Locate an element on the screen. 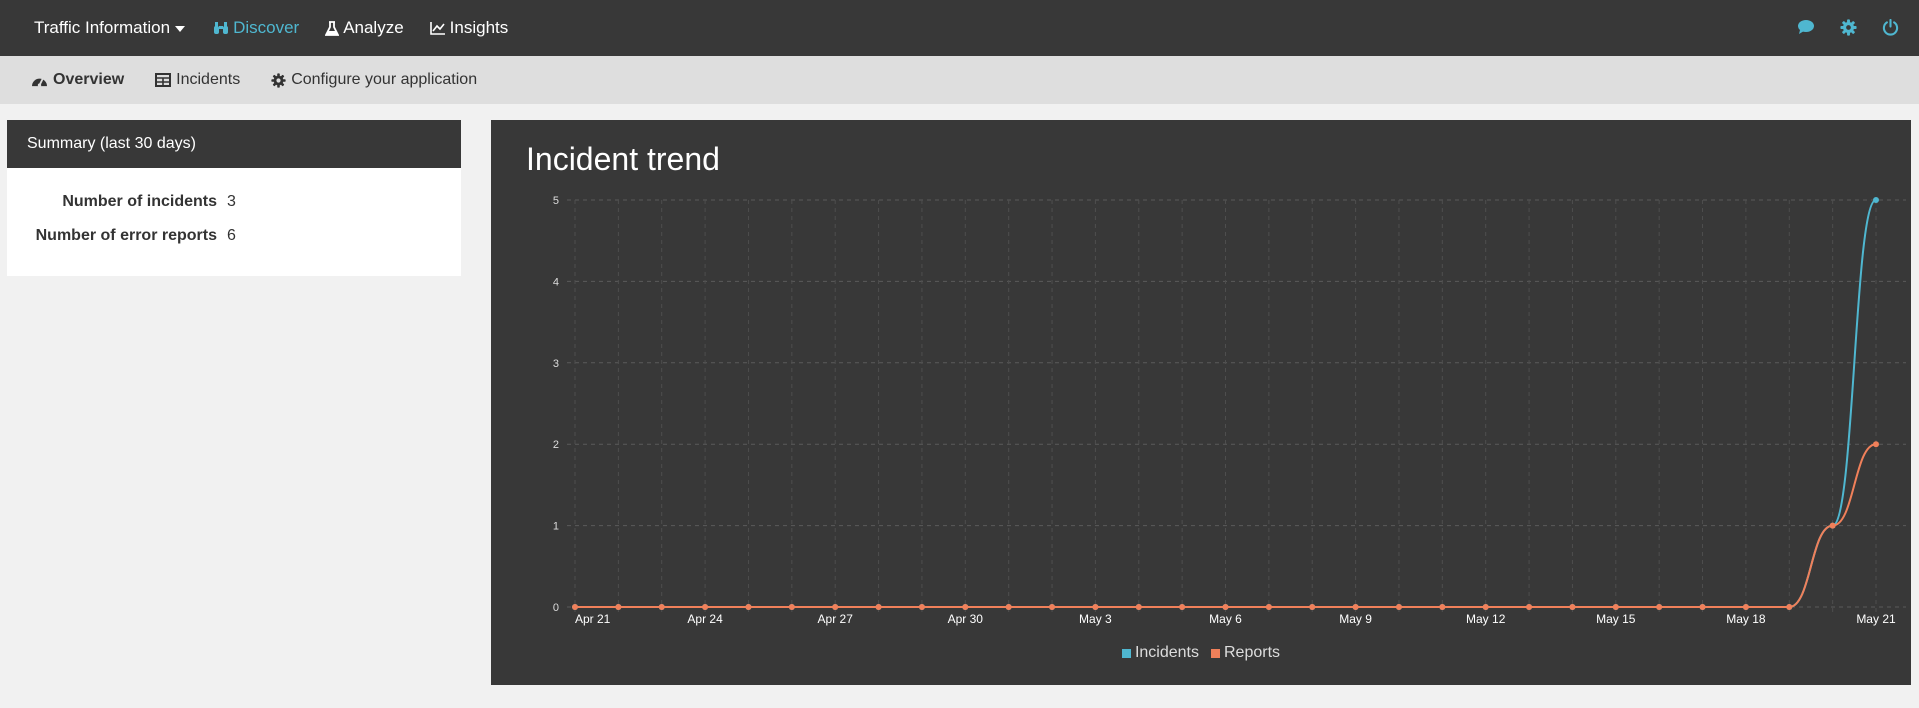  x-tick-label: Apr 30 is located at coordinates (966, 619).